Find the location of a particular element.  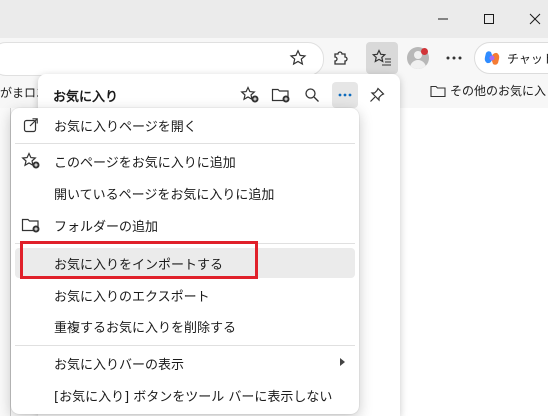

other-favorites-folder: その他のお気に入 is located at coordinates (488, 90).